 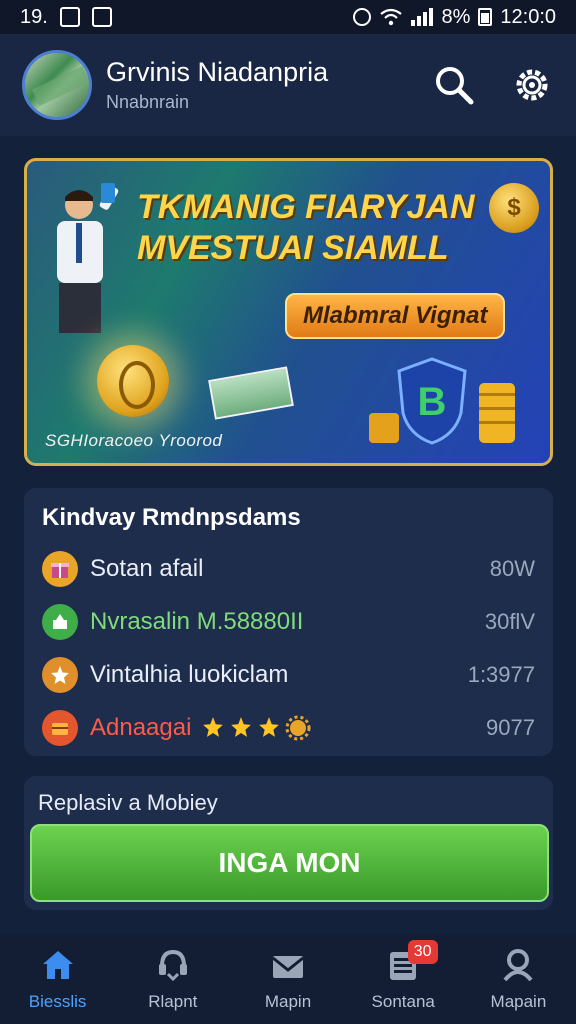 I want to click on nav-item-mail: Mapin, so click(x=287, y=979).